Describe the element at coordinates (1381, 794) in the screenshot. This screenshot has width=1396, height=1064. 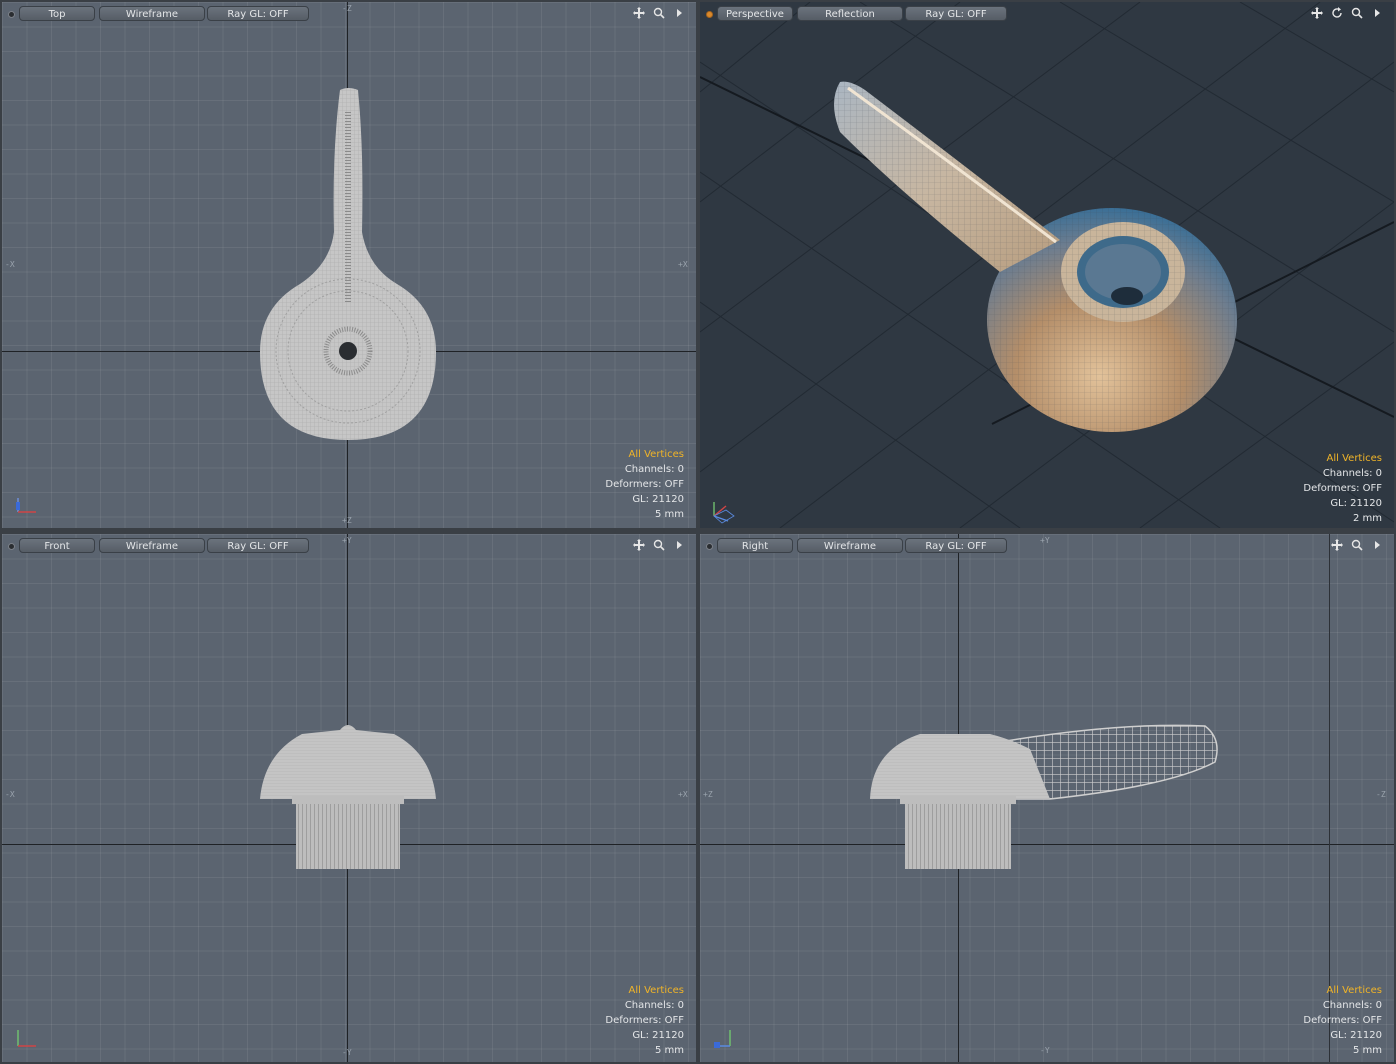
I see `axis-label-right: -Z` at that location.